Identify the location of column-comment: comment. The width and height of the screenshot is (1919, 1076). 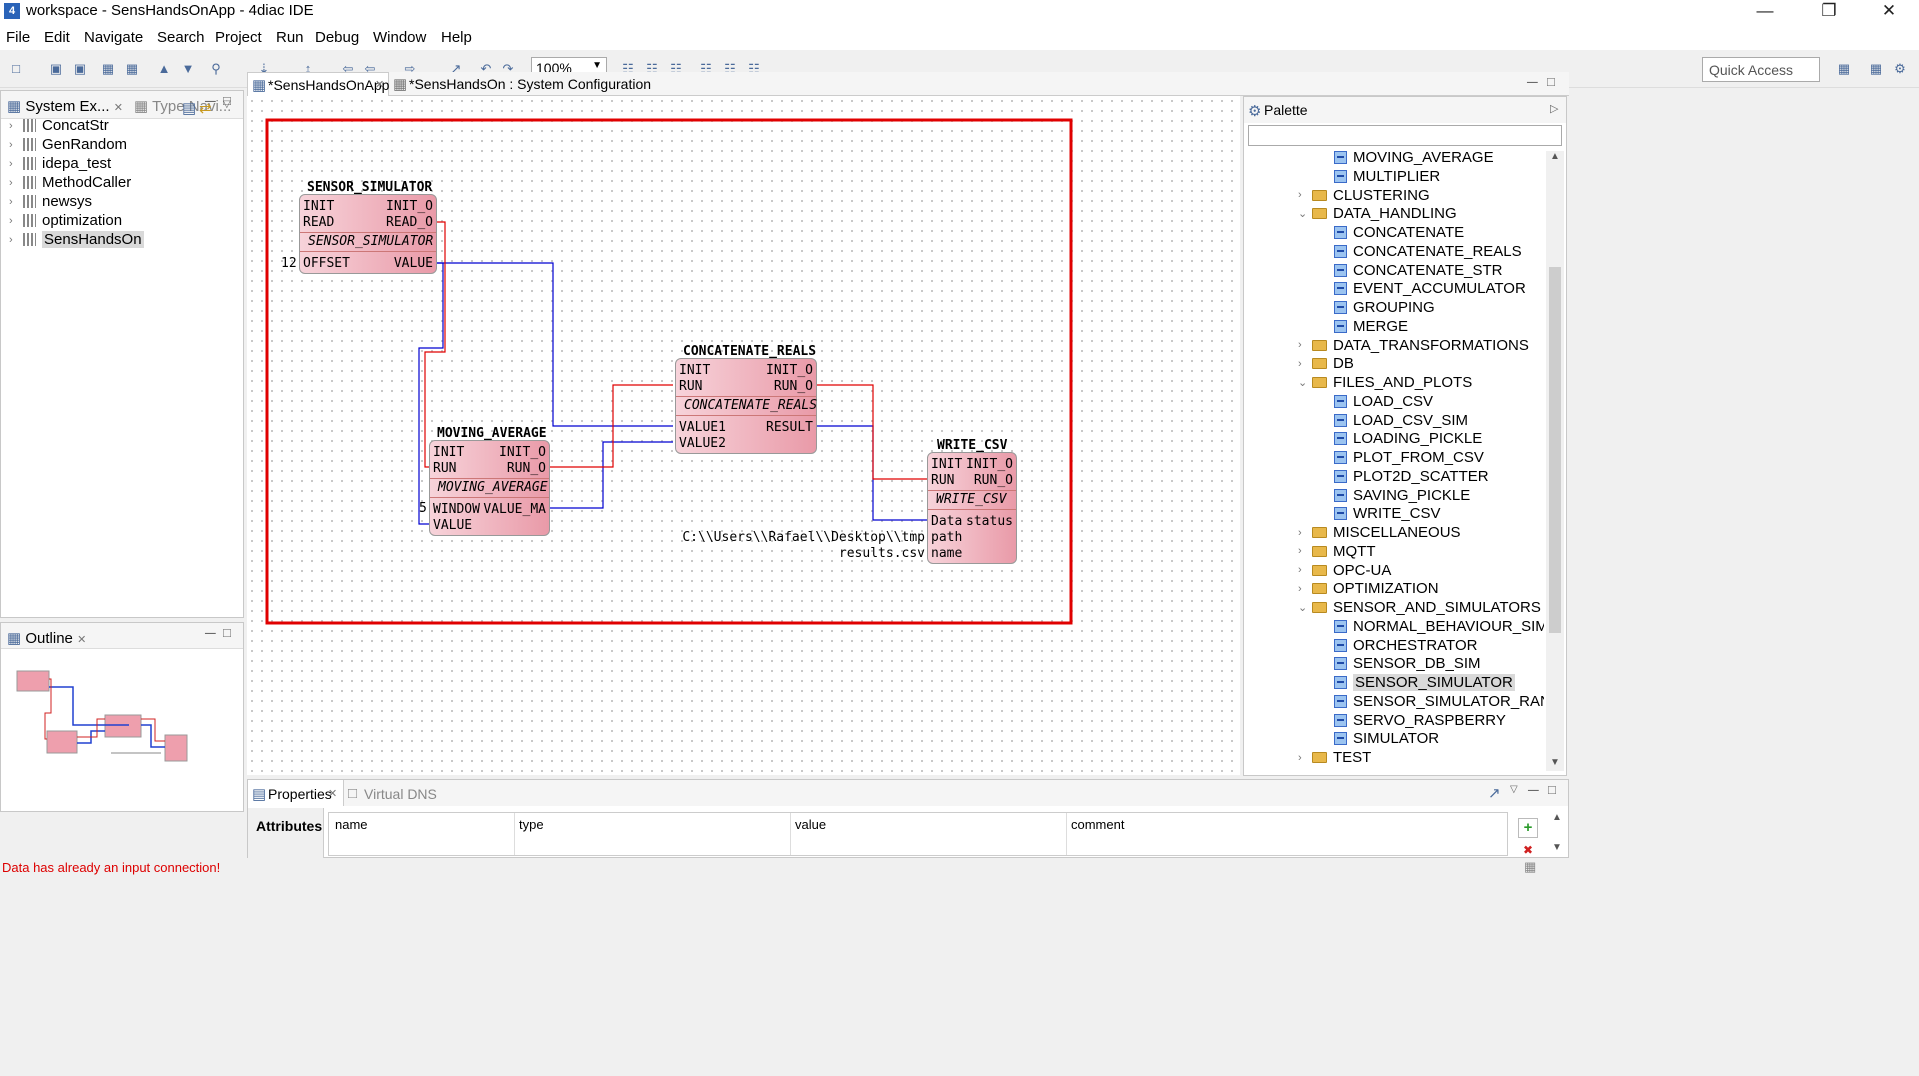
(1097, 824).